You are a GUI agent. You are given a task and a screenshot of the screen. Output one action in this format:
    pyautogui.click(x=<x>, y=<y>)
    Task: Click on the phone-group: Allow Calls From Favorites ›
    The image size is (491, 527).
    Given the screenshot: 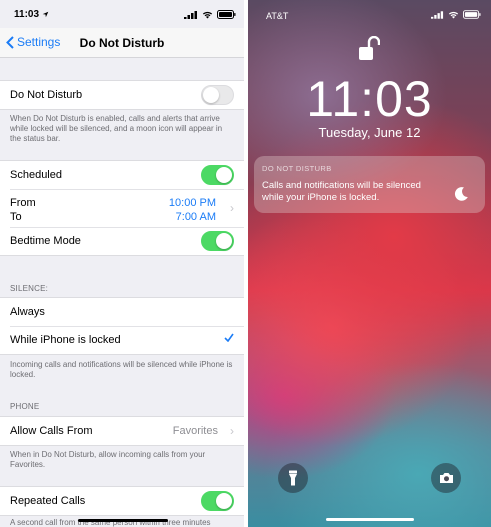 What is the action you would take?
    pyautogui.click(x=122, y=431)
    